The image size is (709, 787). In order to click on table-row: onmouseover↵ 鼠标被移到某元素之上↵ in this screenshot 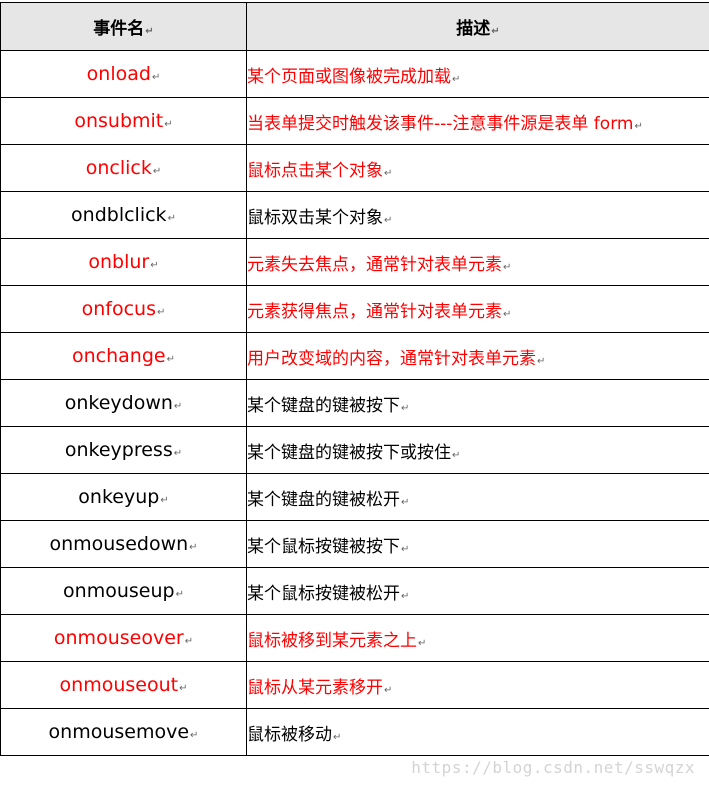, I will do `click(354, 638)`.